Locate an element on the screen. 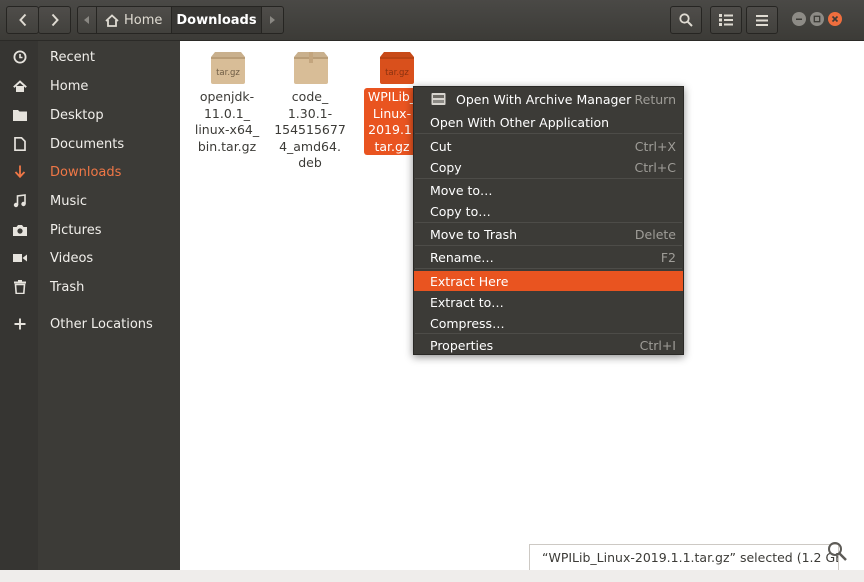 The image size is (864, 582). menu-item-shortcut: Delete is located at coordinates (655, 234).